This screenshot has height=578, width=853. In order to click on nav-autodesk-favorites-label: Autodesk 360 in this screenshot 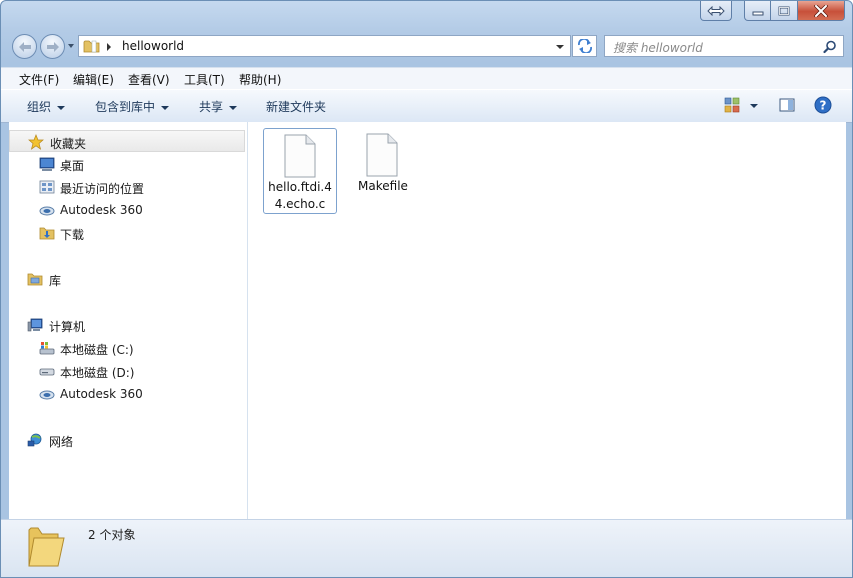, I will do `click(101, 210)`.